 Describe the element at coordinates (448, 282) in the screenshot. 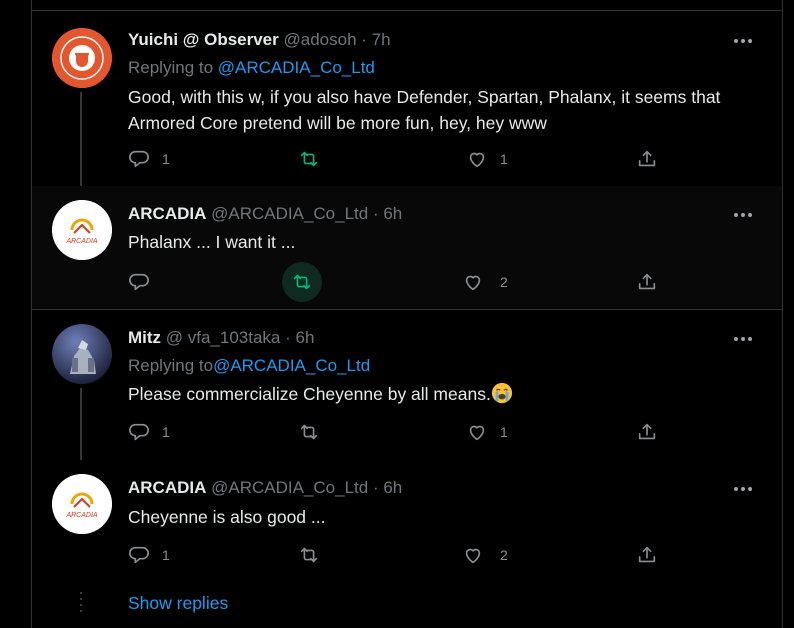

I see `action-bar: 2` at that location.